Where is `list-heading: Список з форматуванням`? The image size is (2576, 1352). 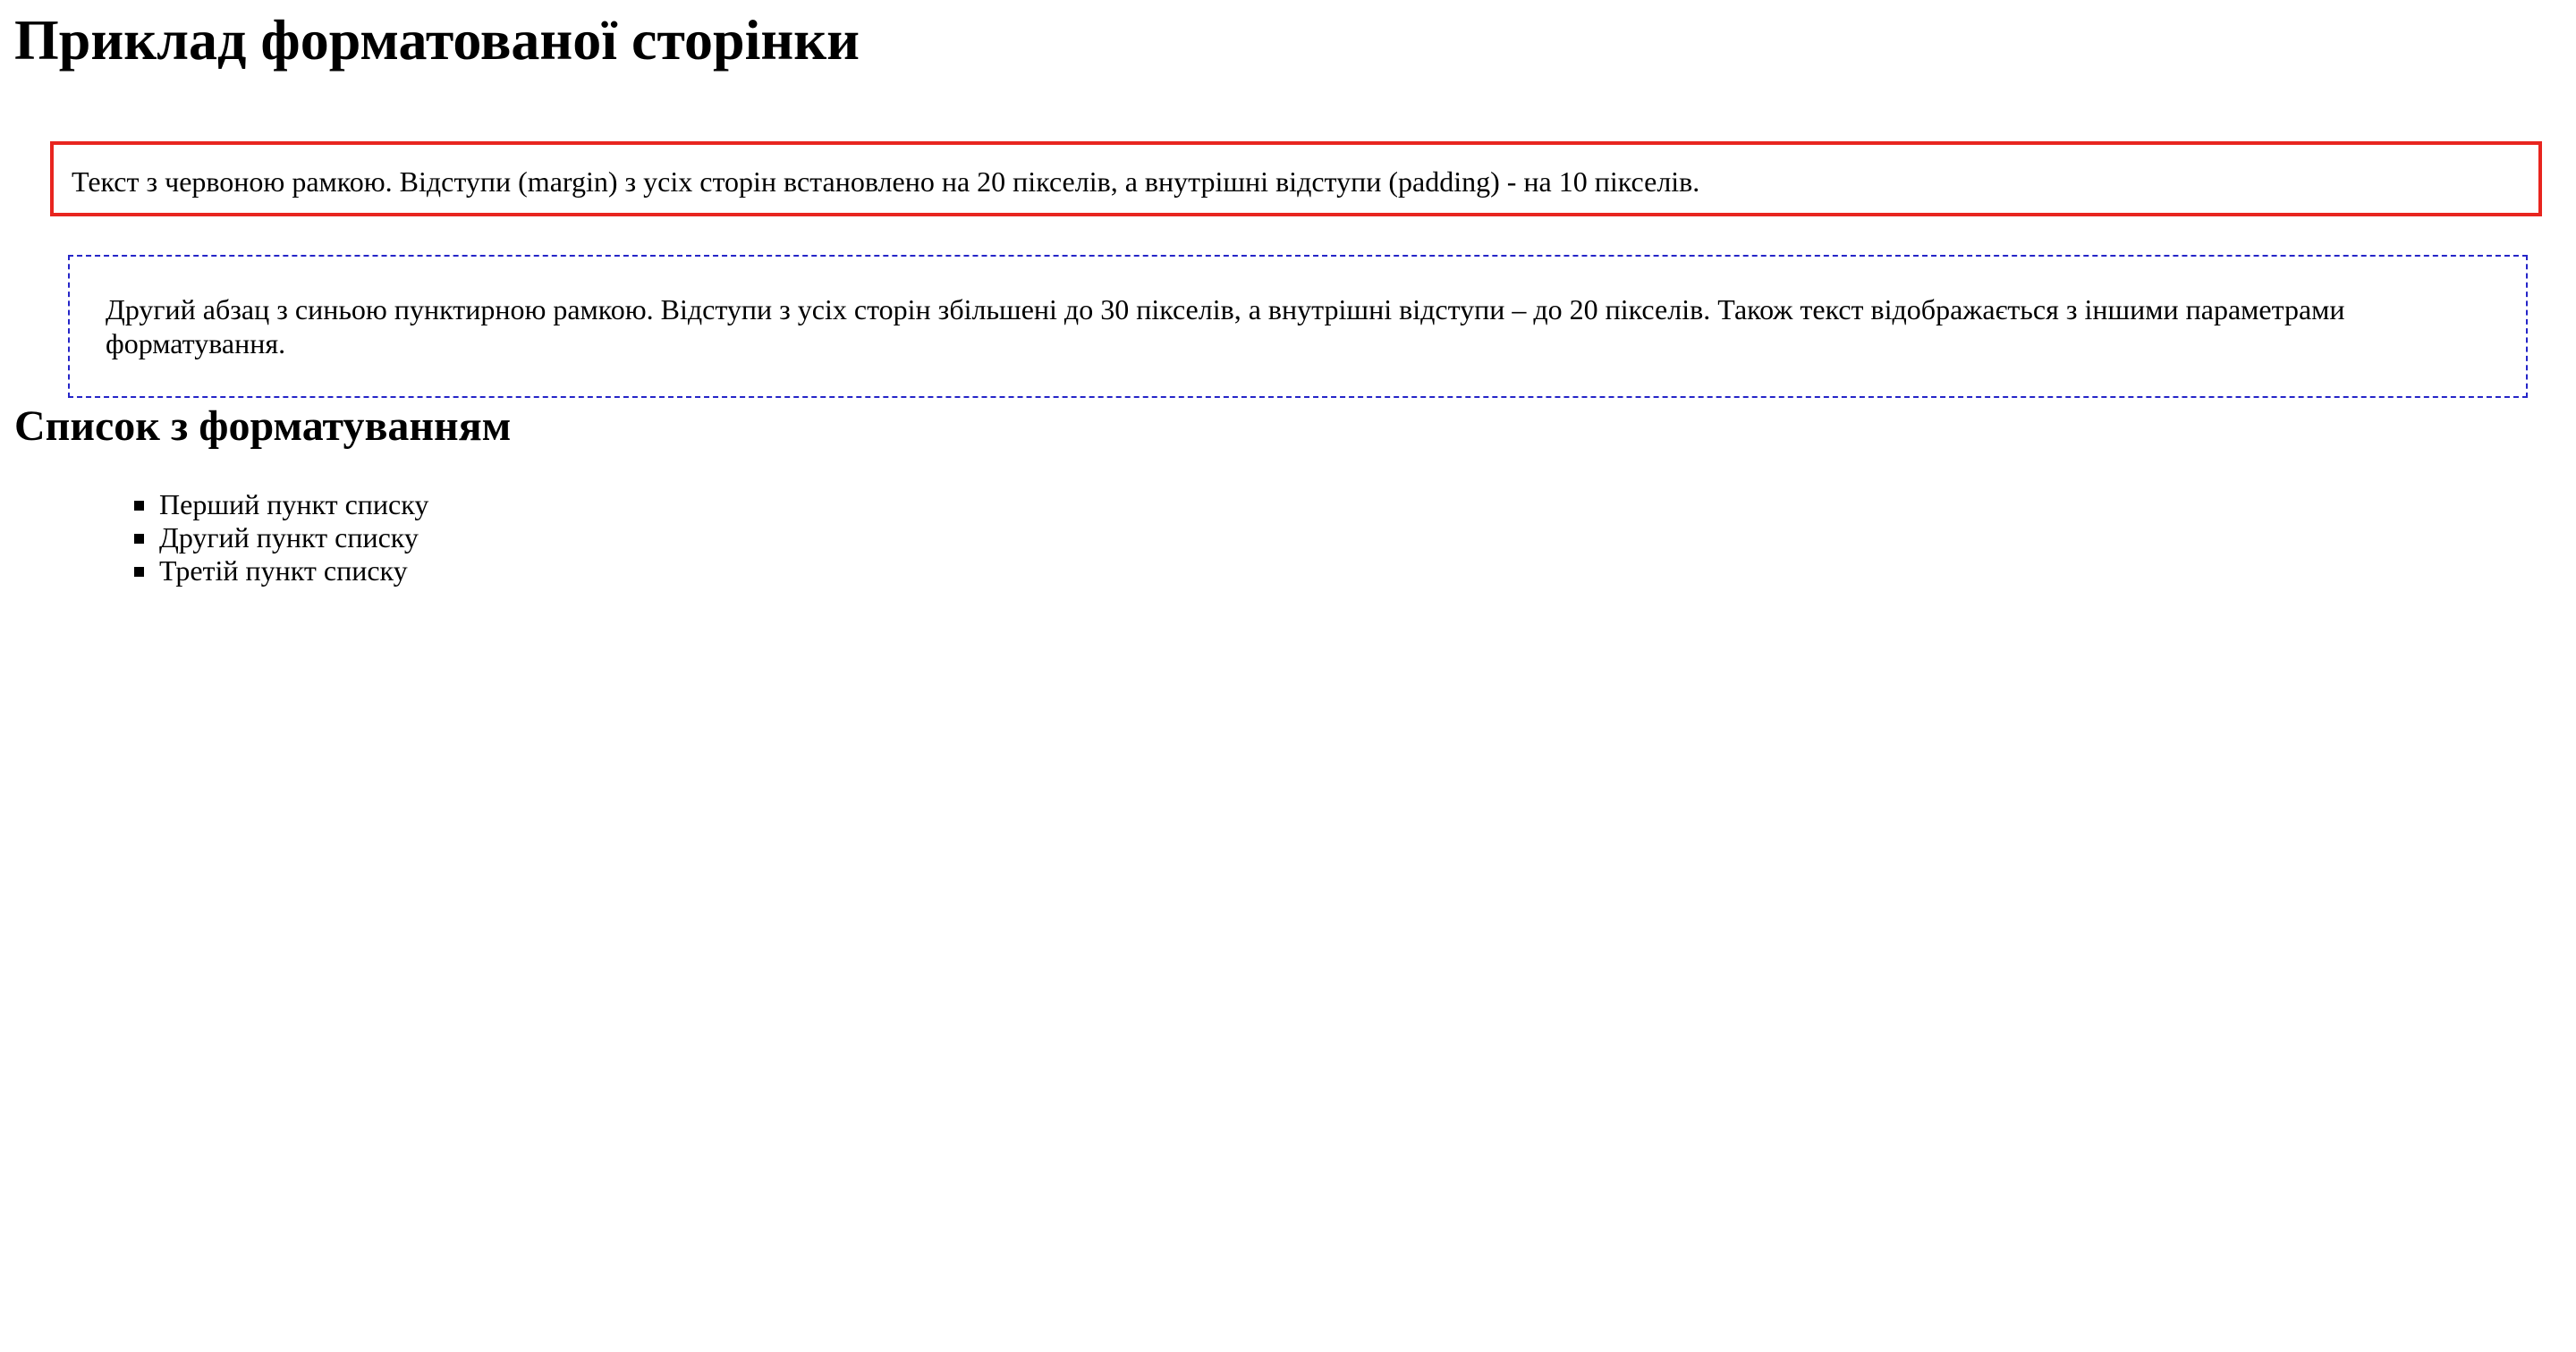 list-heading: Список з форматуванням is located at coordinates (263, 426).